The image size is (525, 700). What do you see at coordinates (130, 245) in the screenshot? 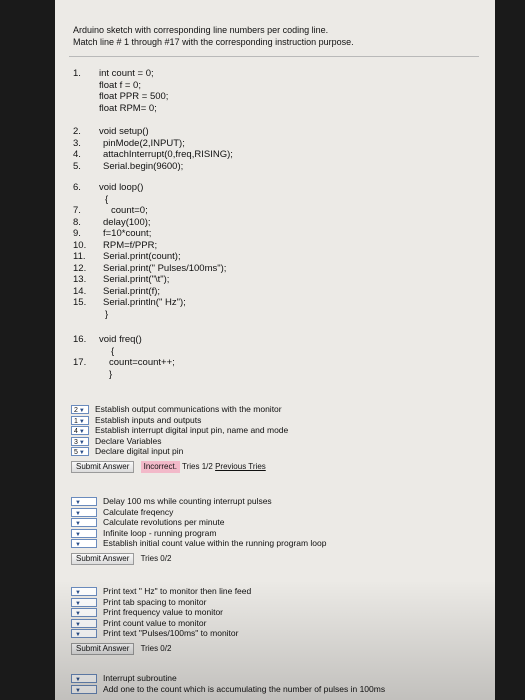
I see `code-line: RPM=f/PPR;` at bounding box center [130, 245].